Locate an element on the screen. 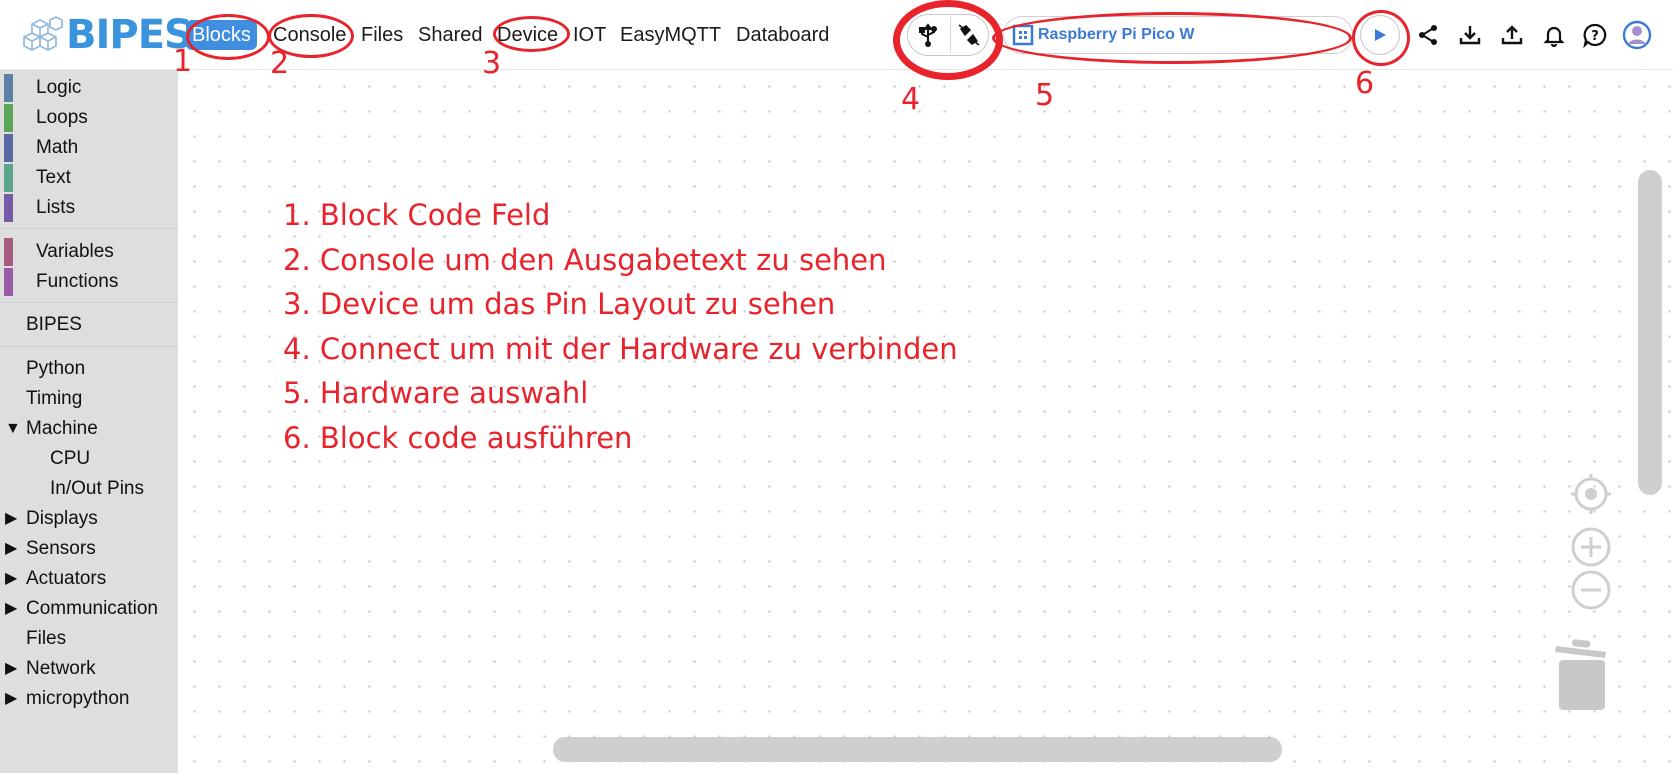 This screenshot has height=773, width=1673. tab-files: Files is located at coordinates (382, 35).